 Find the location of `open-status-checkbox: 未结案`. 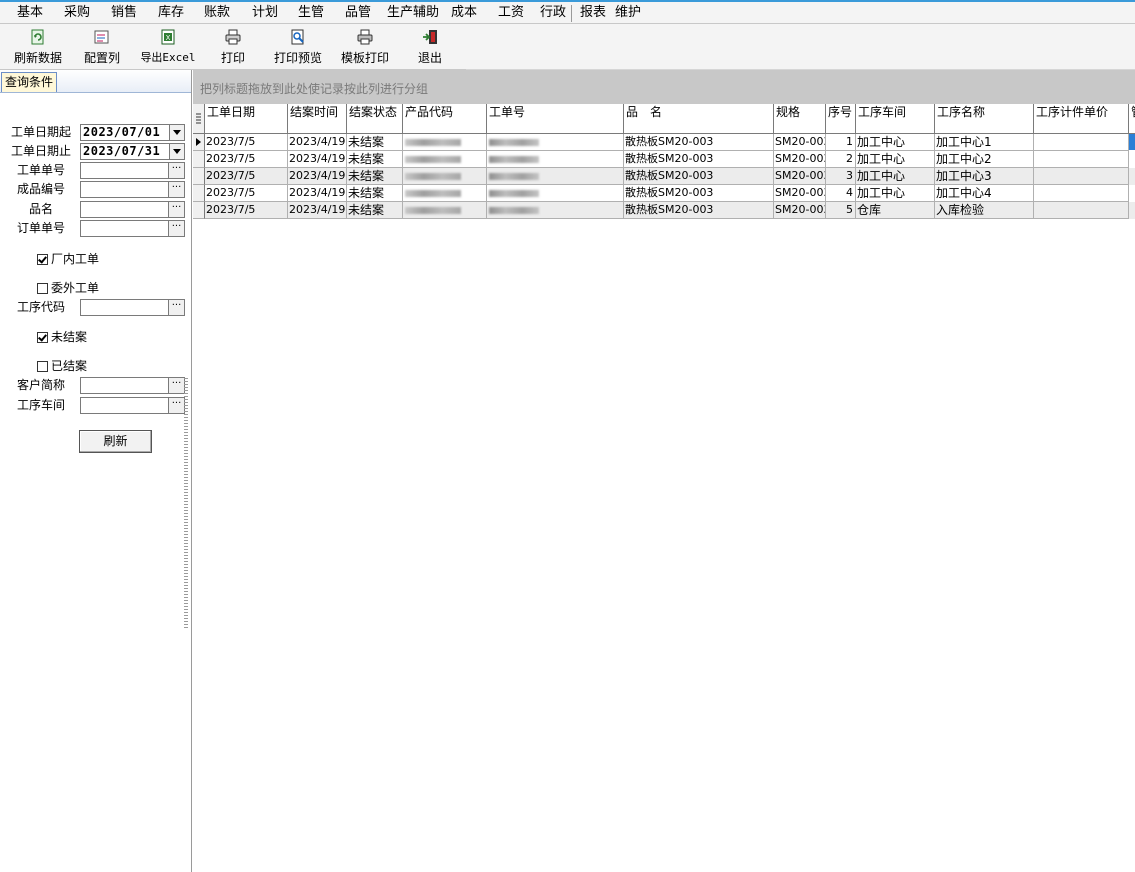

open-status-checkbox: 未结案 is located at coordinates (62, 337).